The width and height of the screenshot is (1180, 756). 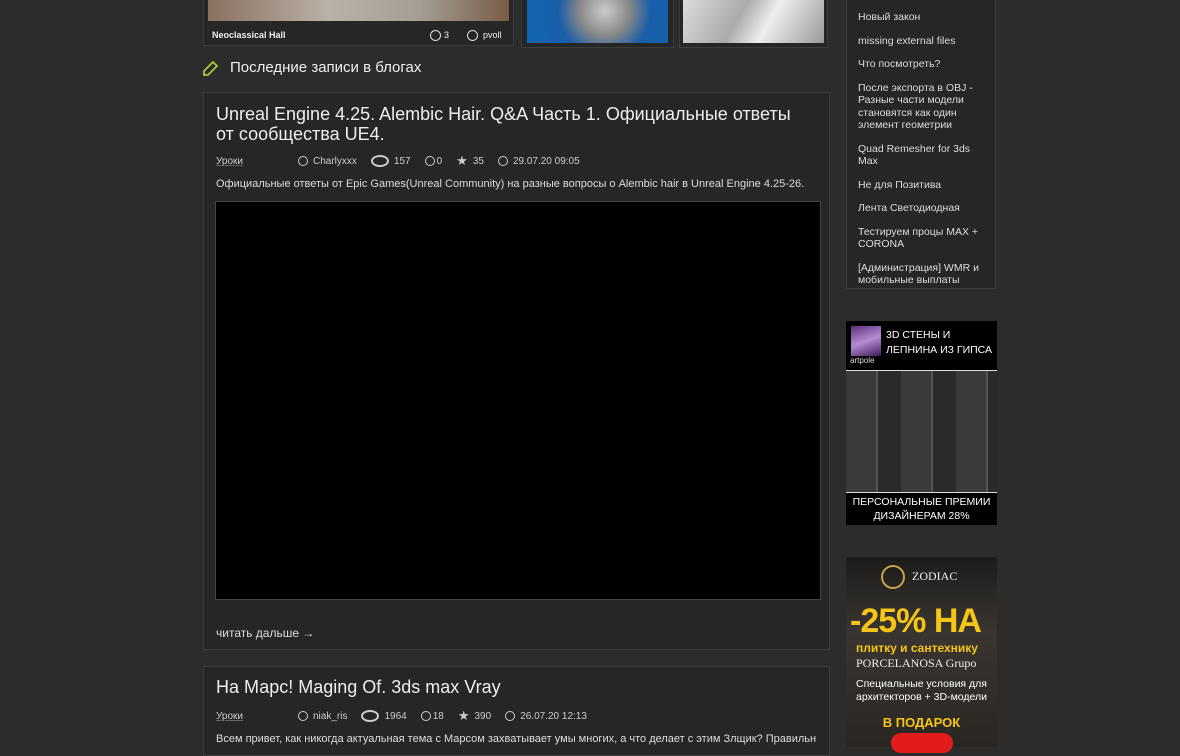 What do you see at coordinates (935, 576) in the screenshot?
I see `zodiac-brand: ZODIAC` at bounding box center [935, 576].